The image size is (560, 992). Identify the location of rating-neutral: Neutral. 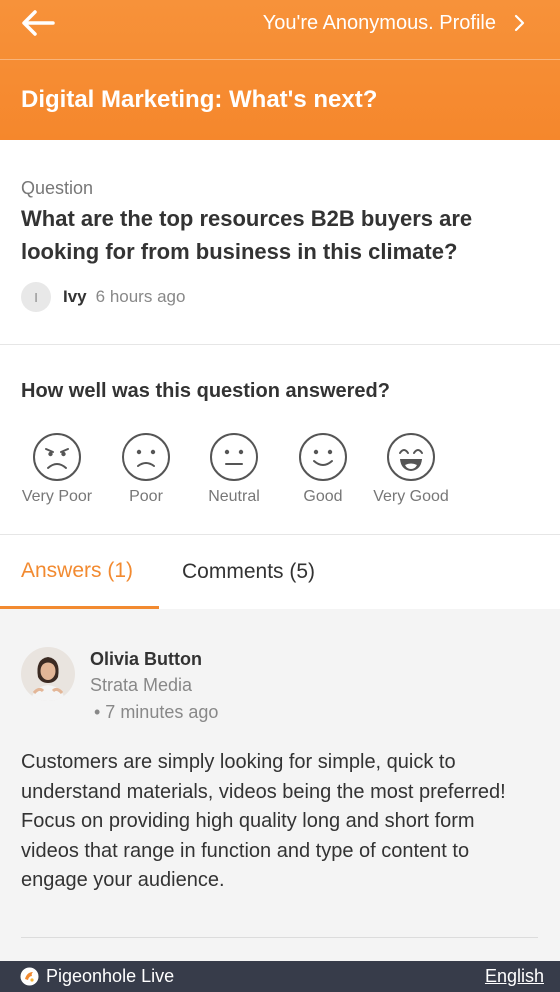
(234, 469).